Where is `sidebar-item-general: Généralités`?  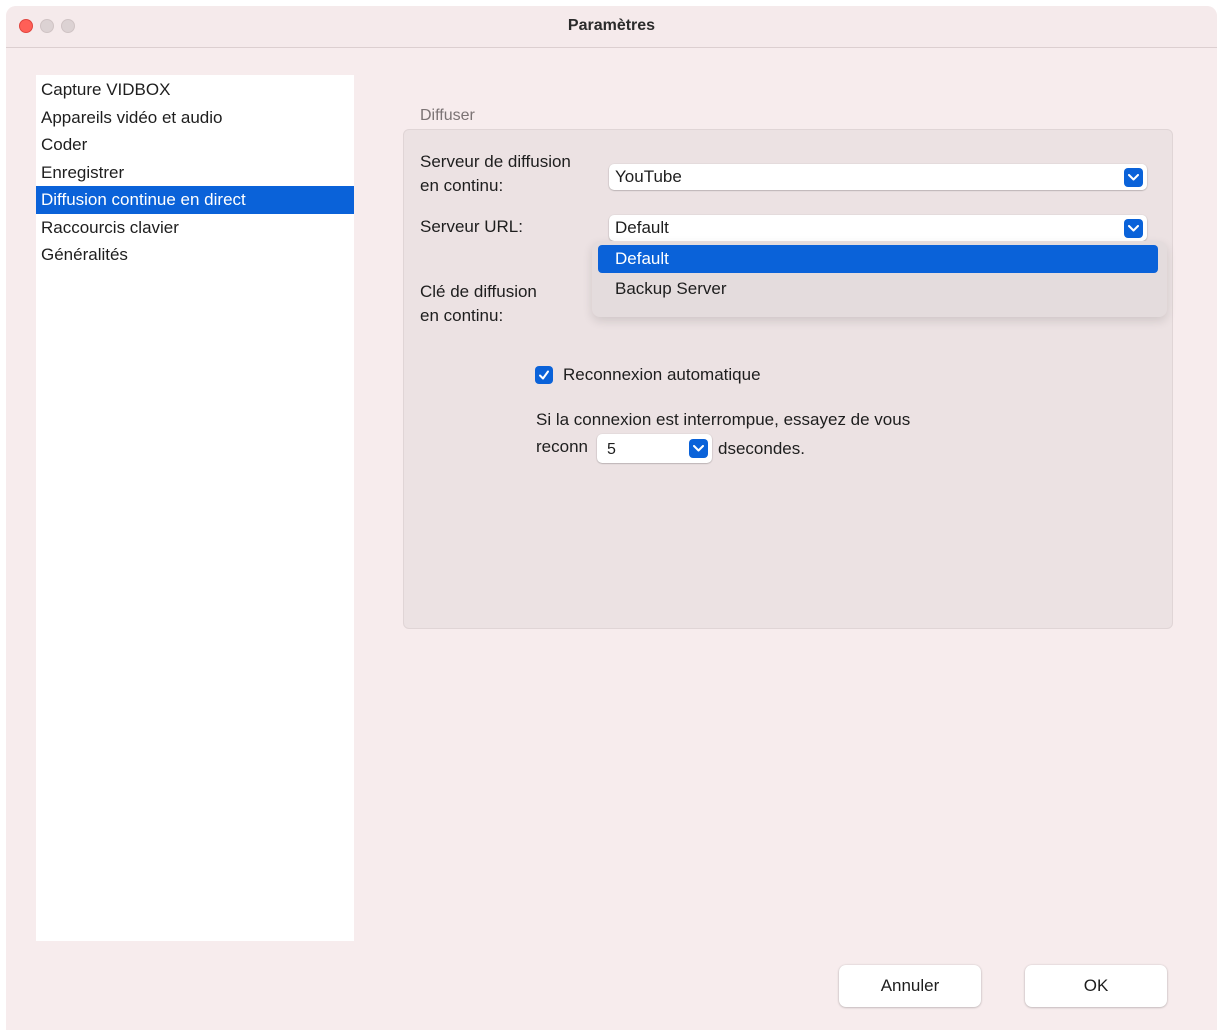 sidebar-item-general: Généralités is located at coordinates (195, 255).